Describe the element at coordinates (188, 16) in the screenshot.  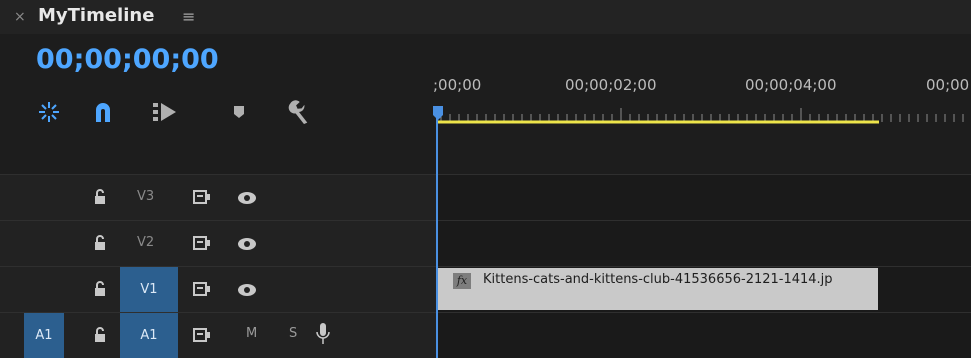
I see `panel-menu-icon: ≡` at that location.